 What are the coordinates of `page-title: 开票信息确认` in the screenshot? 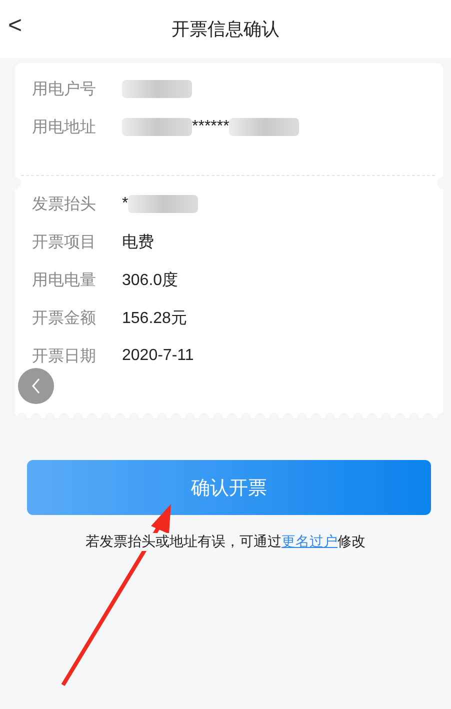 It's located at (226, 29).